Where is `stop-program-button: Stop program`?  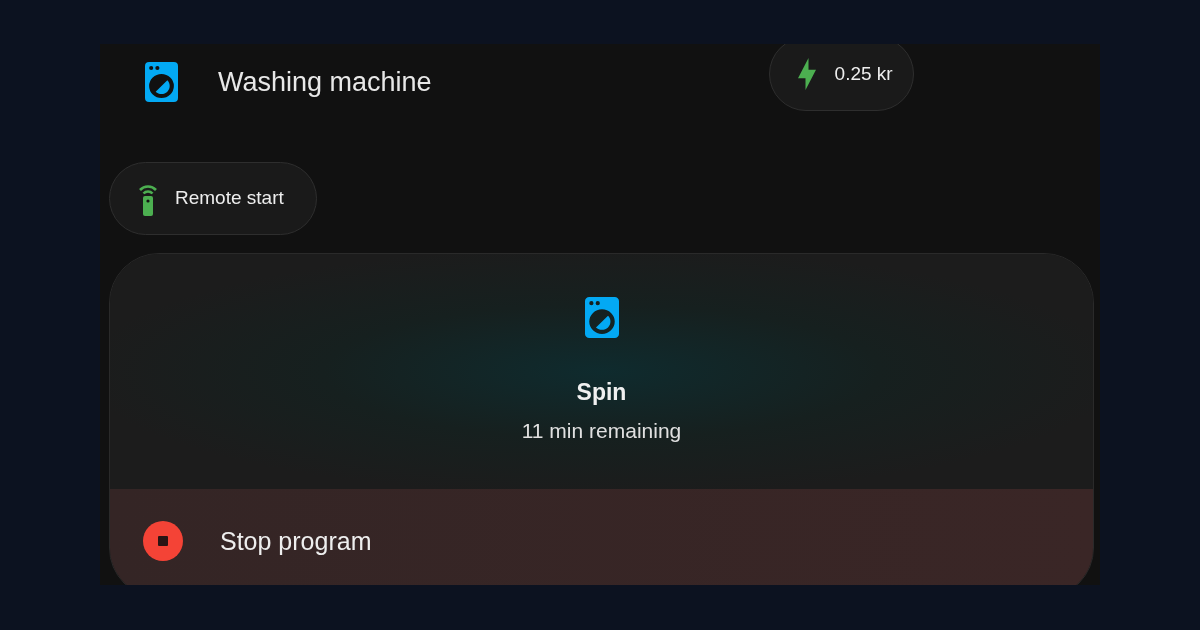
stop-program-button: Stop program is located at coordinates (601, 537).